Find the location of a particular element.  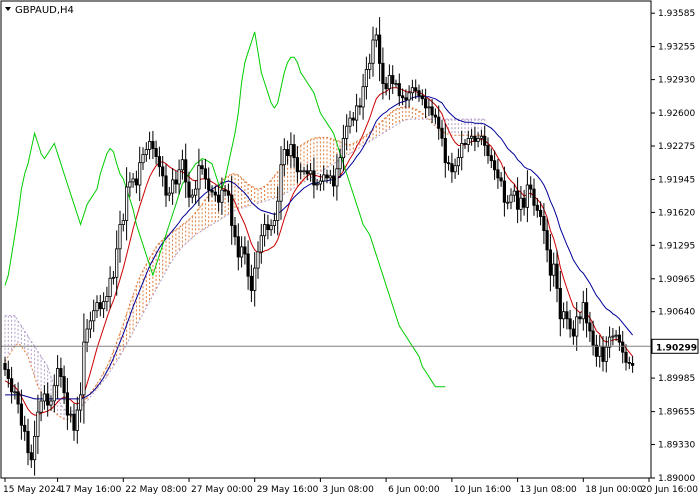

x-tick-label: 27 May 00:00 is located at coordinates (222, 490).